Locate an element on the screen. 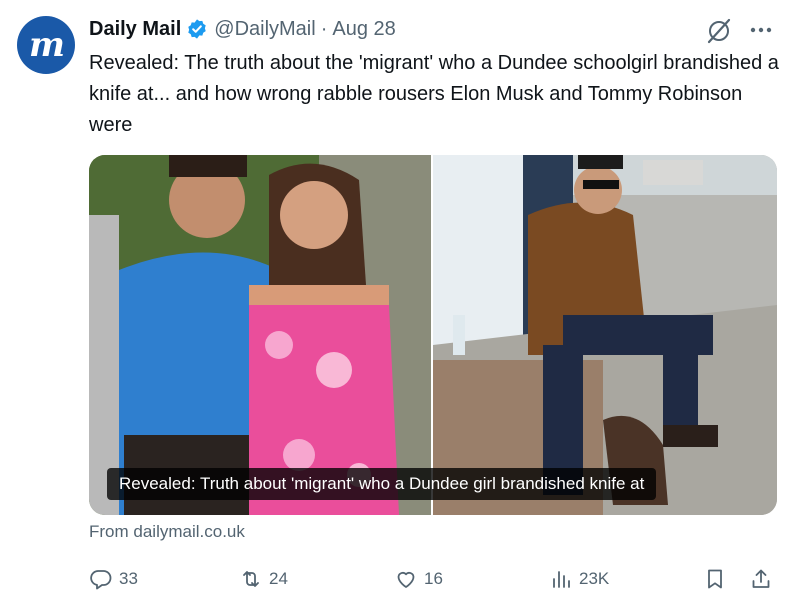 This screenshot has width=798, height=607. repost-count: 24 is located at coordinates (278, 578).